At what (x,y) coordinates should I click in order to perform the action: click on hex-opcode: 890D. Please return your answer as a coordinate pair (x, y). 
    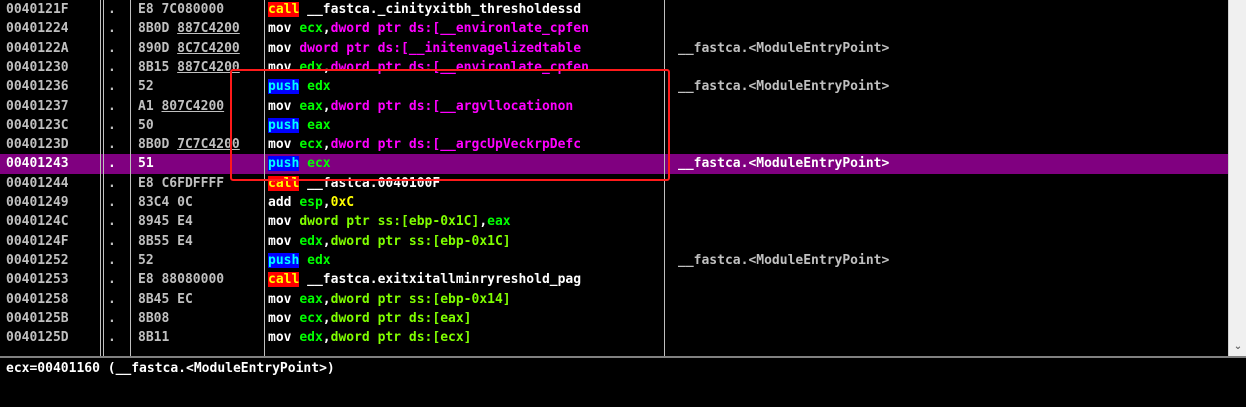
    Looking at the image, I should click on (158, 48).